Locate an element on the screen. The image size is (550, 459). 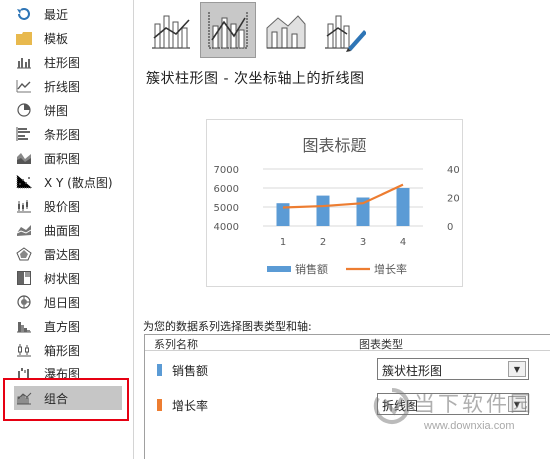
custom-combination-icon is located at coordinates (345, 33).